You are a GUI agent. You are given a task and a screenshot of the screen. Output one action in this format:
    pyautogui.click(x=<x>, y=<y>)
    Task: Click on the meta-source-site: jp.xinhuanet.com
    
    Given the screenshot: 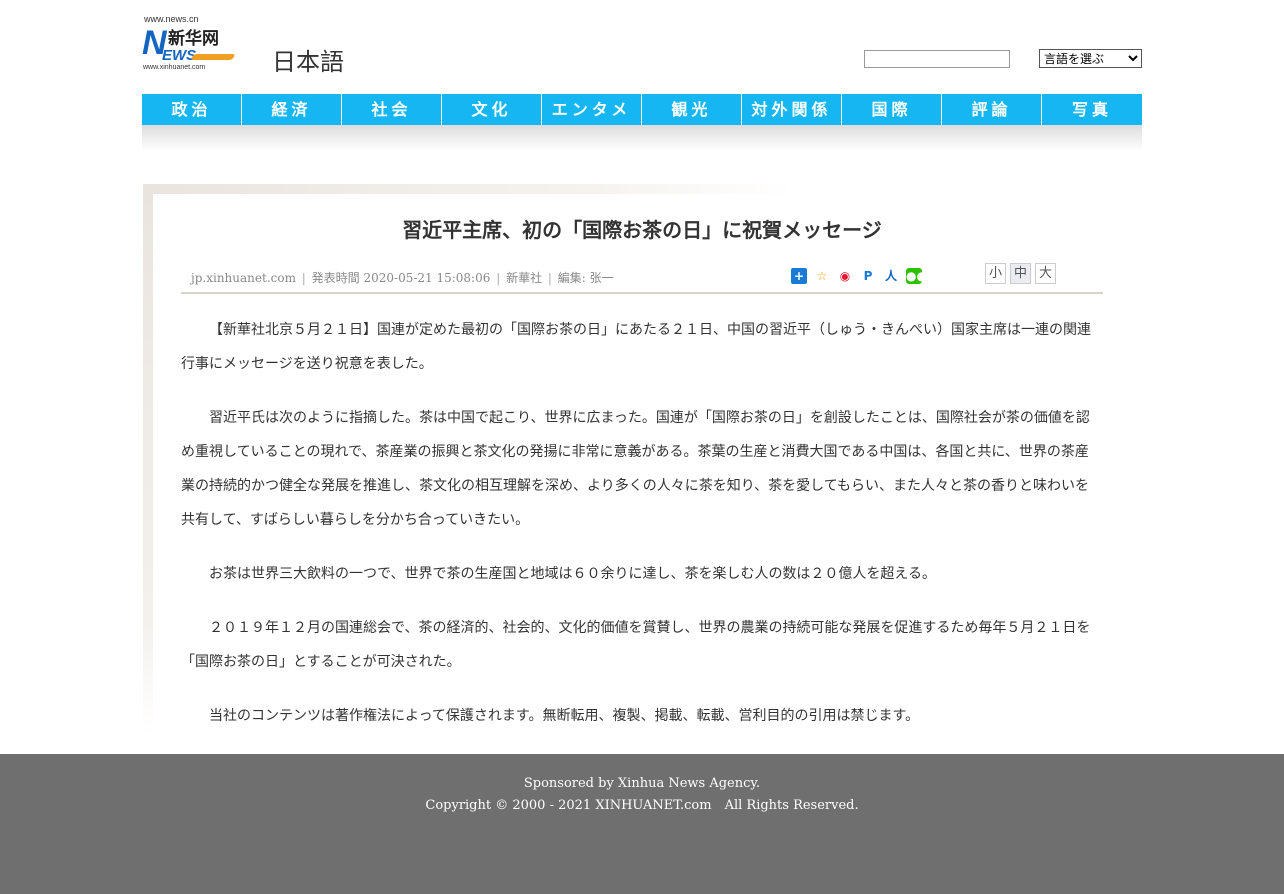 What is the action you would take?
    pyautogui.click(x=243, y=278)
    